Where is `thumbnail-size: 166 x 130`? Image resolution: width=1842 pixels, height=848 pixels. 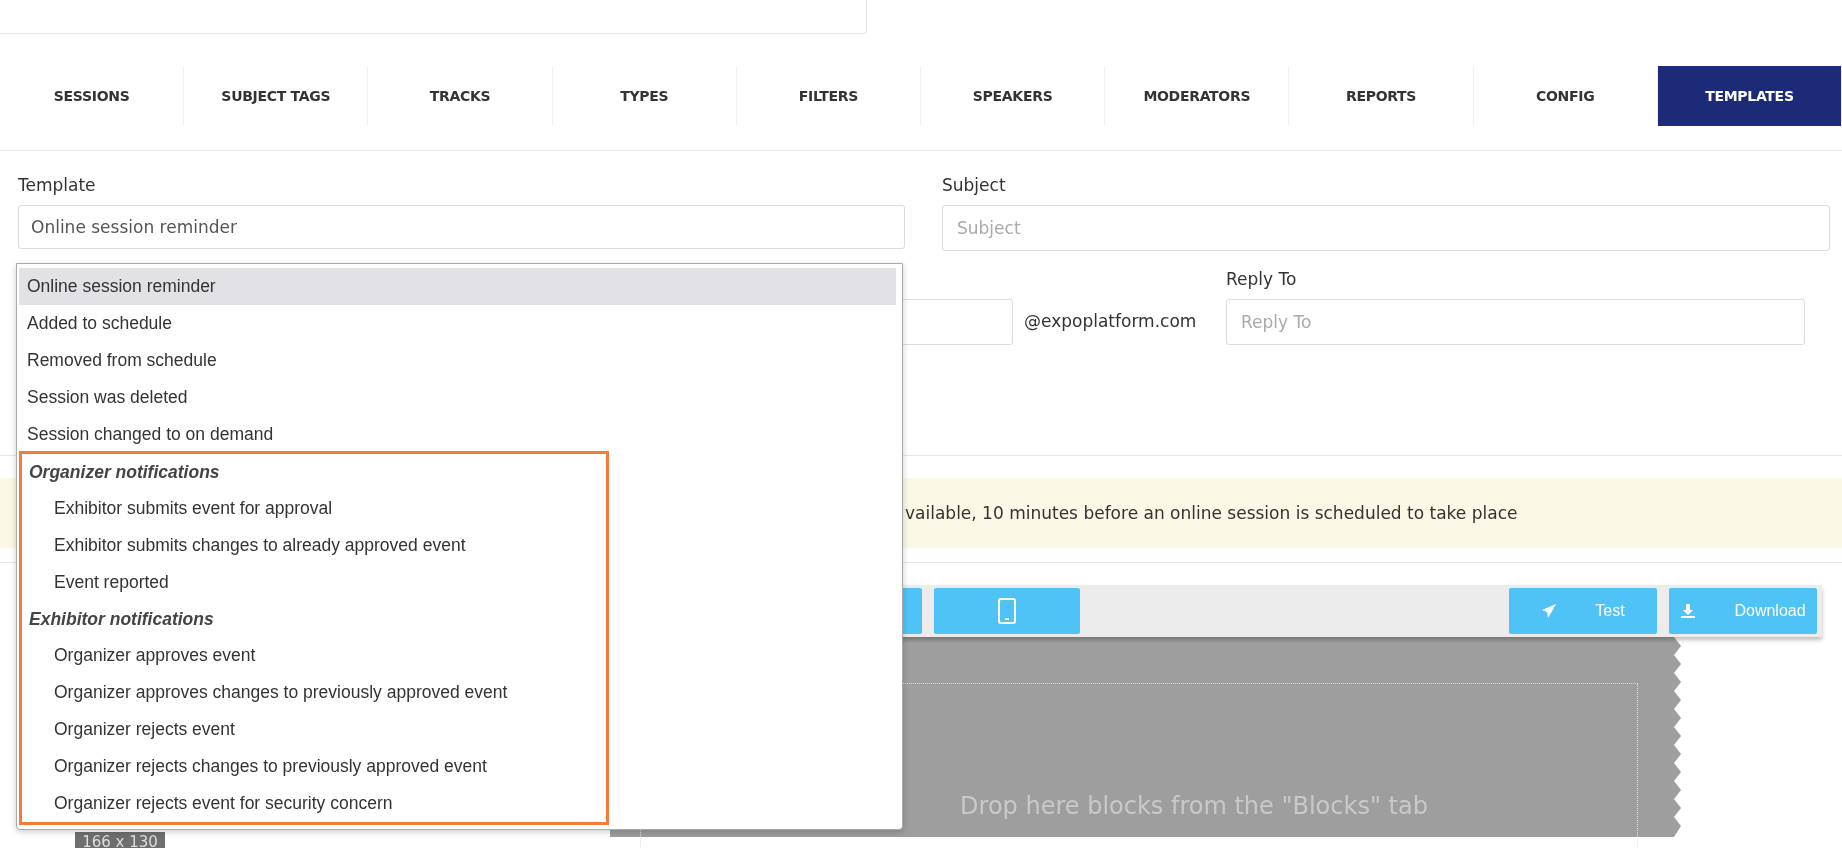
thumbnail-size: 166 x 130 is located at coordinates (120, 840).